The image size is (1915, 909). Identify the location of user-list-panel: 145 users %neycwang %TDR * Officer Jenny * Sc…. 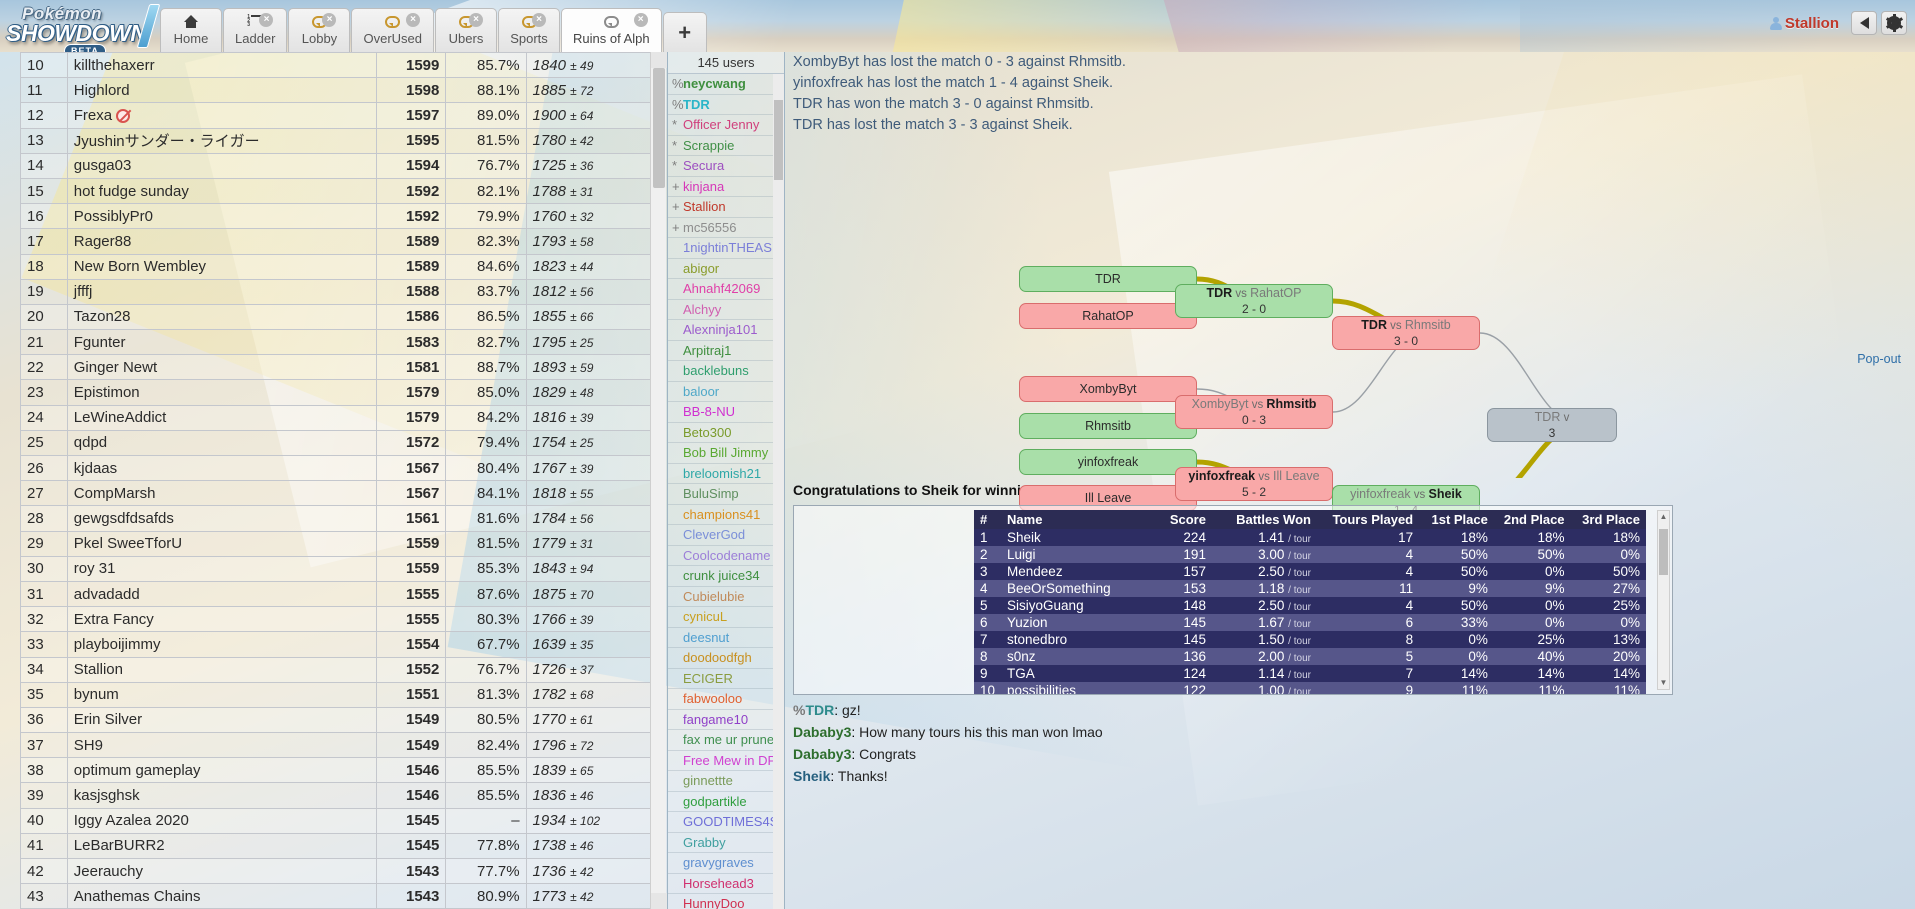
(726, 480).